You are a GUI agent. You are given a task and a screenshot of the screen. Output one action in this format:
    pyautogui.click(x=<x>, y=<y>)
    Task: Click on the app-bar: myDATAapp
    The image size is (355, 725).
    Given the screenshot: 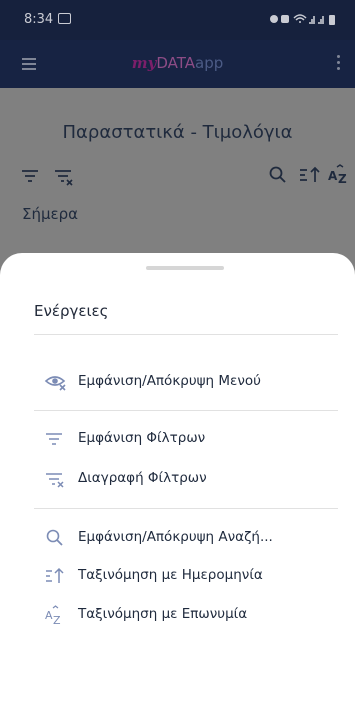 What is the action you would take?
    pyautogui.click(x=177, y=64)
    